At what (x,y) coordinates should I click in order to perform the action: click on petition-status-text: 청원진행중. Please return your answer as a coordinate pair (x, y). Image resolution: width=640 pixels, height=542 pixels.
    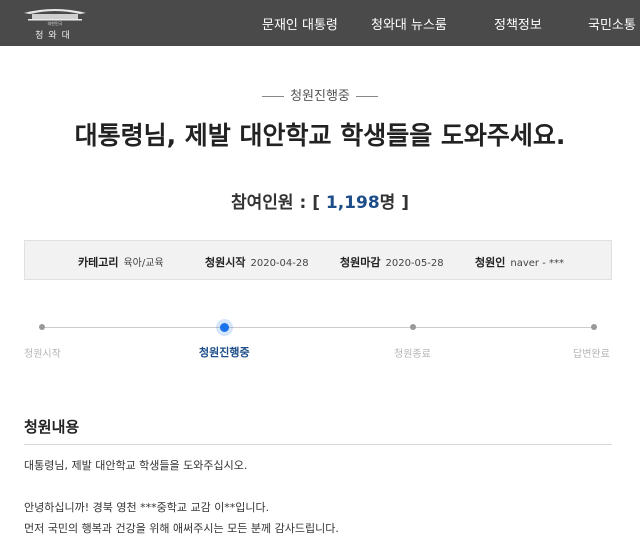
    Looking at the image, I should click on (320, 96).